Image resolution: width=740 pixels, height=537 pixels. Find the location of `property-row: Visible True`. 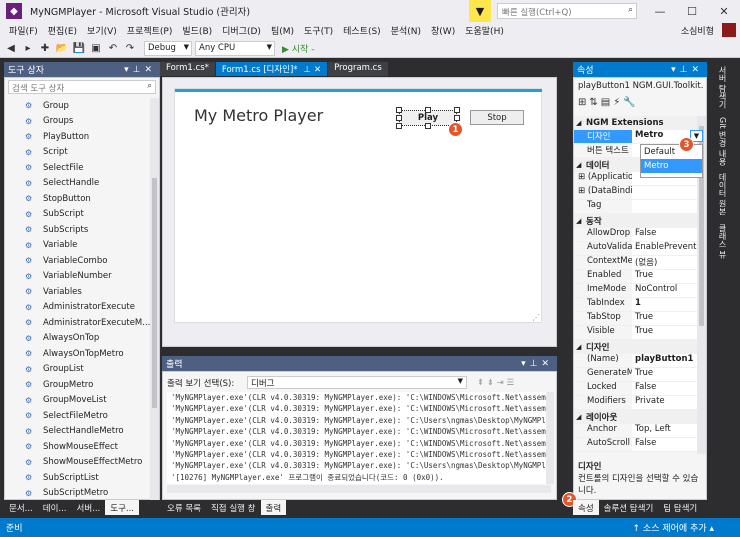

property-row: Visible True is located at coordinates (636, 333).